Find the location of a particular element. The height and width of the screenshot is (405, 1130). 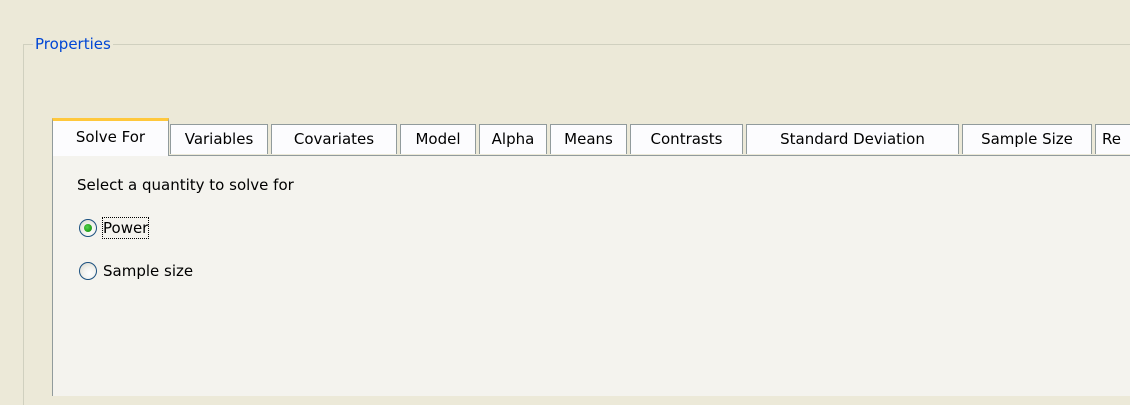

radio-dot-icon is located at coordinates (88, 228).